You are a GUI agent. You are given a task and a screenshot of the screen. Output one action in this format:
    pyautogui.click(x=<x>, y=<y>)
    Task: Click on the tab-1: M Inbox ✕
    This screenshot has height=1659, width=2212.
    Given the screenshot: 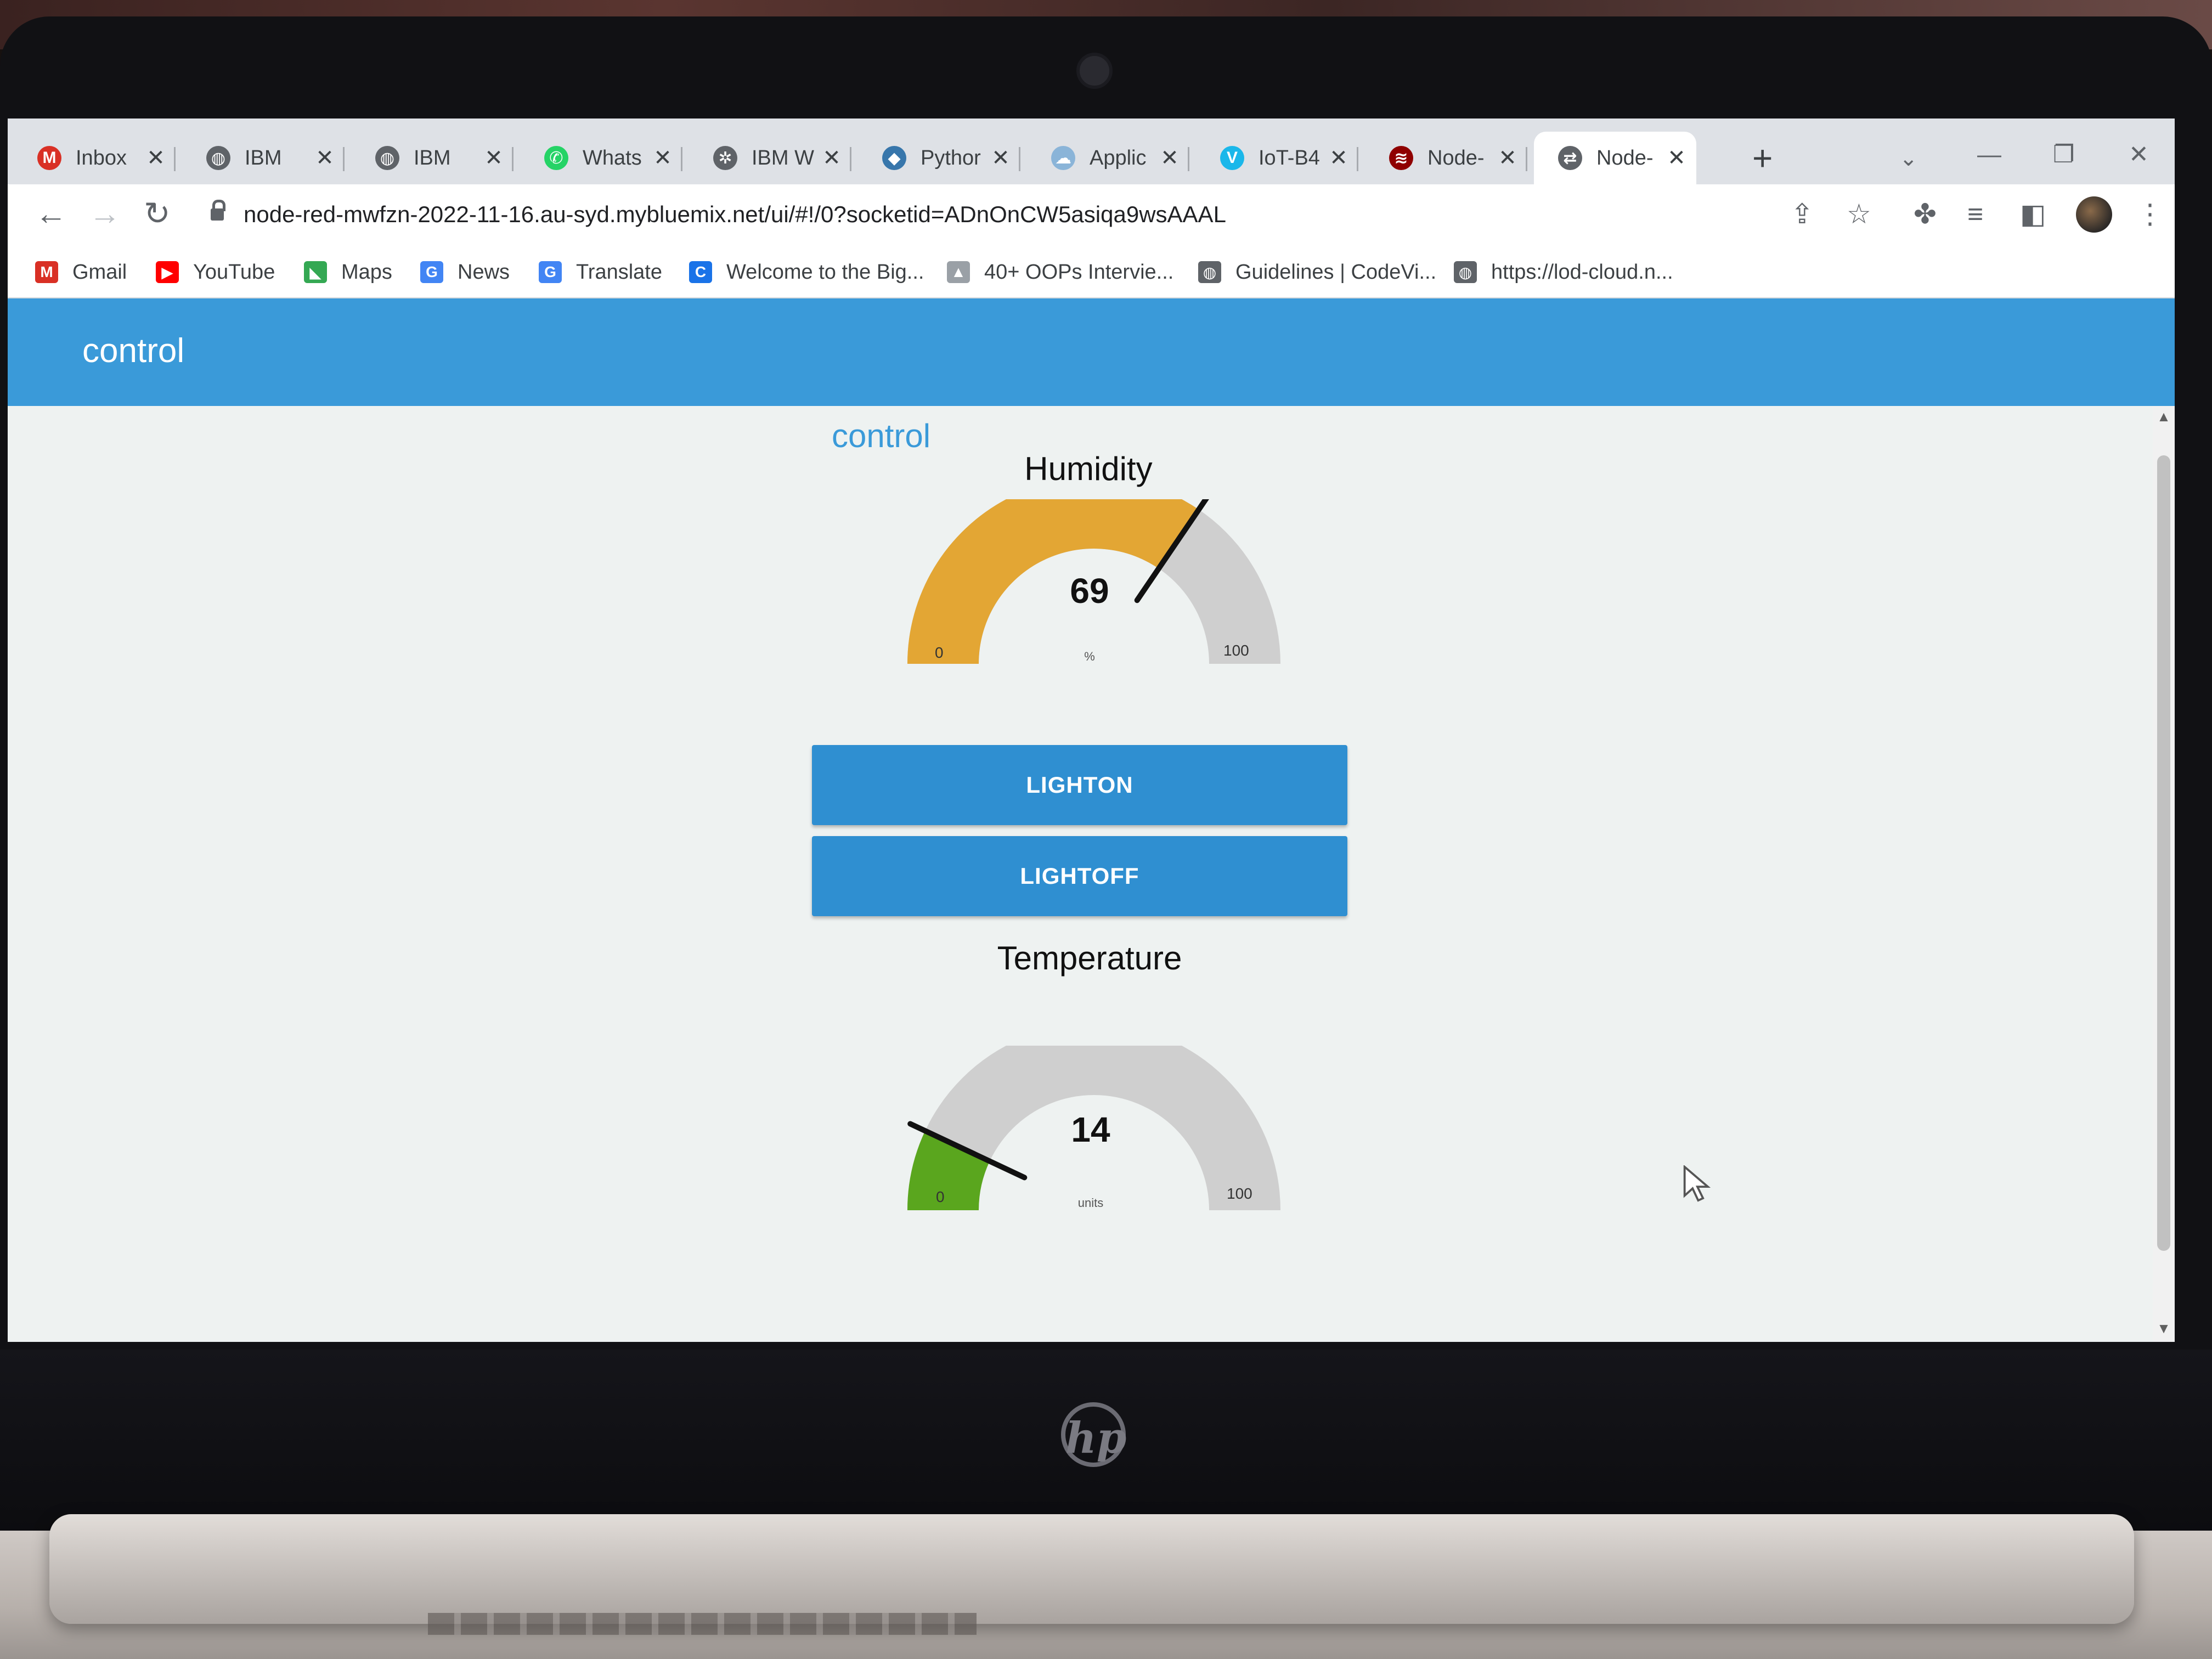 What is the action you would take?
    pyautogui.click(x=94, y=158)
    